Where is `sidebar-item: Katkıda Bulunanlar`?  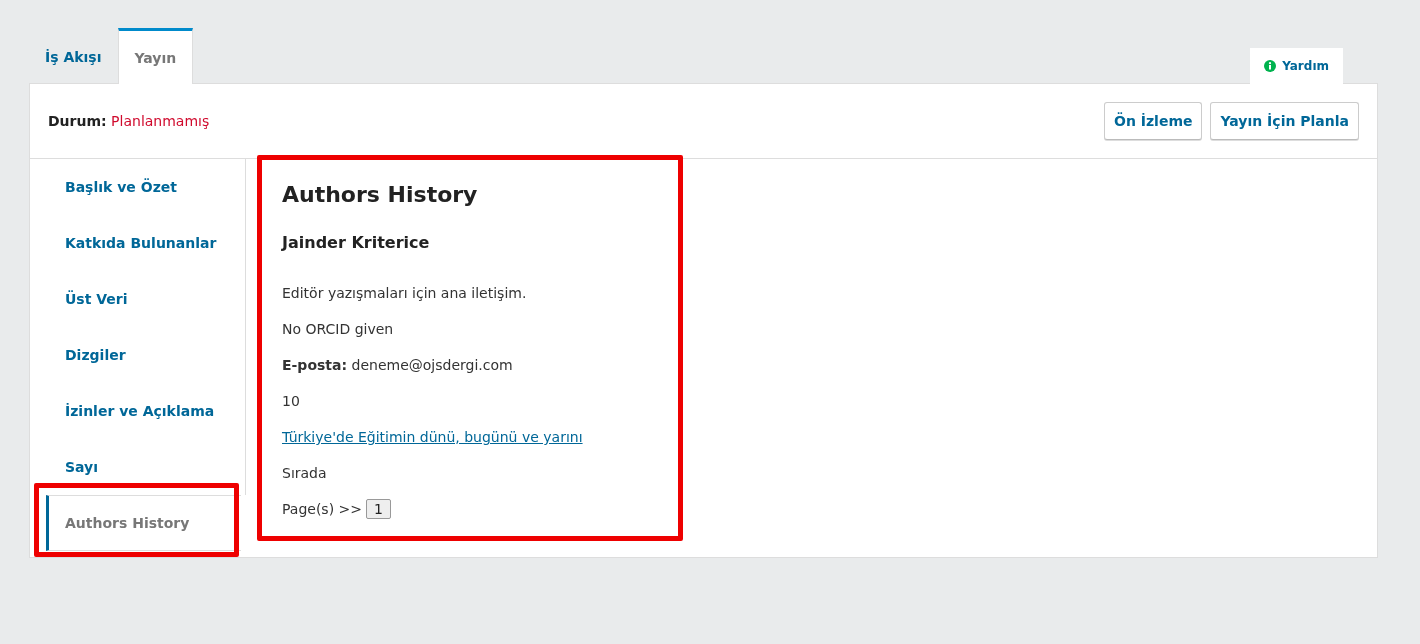 sidebar-item: Katkıda Bulunanlar is located at coordinates (137, 243).